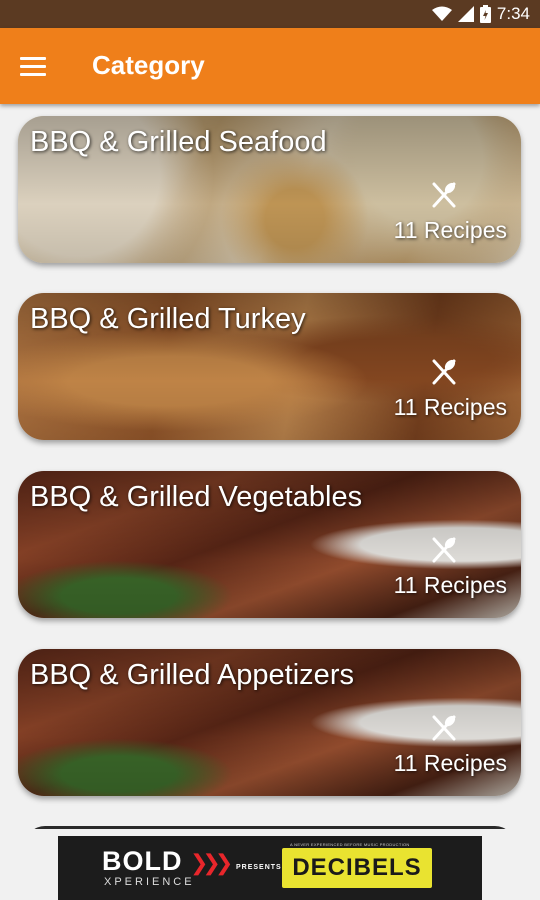  Describe the element at coordinates (270, 14) in the screenshot. I see `status-bar: 7:34` at that location.